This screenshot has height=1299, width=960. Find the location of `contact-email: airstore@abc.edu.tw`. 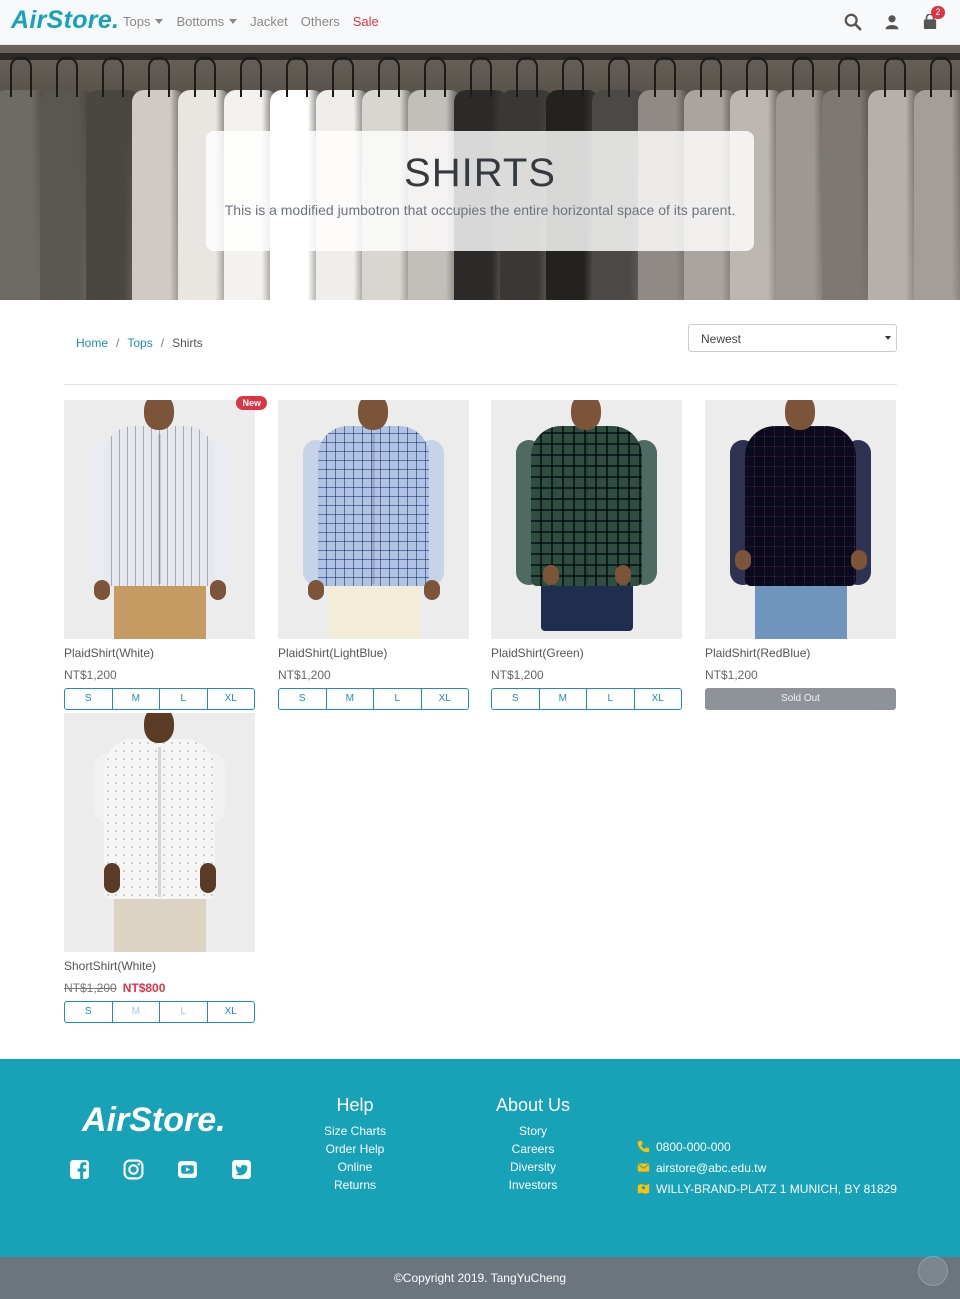

contact-email: airstore@abc.edu.tw is located at coordinates (767, 1167).